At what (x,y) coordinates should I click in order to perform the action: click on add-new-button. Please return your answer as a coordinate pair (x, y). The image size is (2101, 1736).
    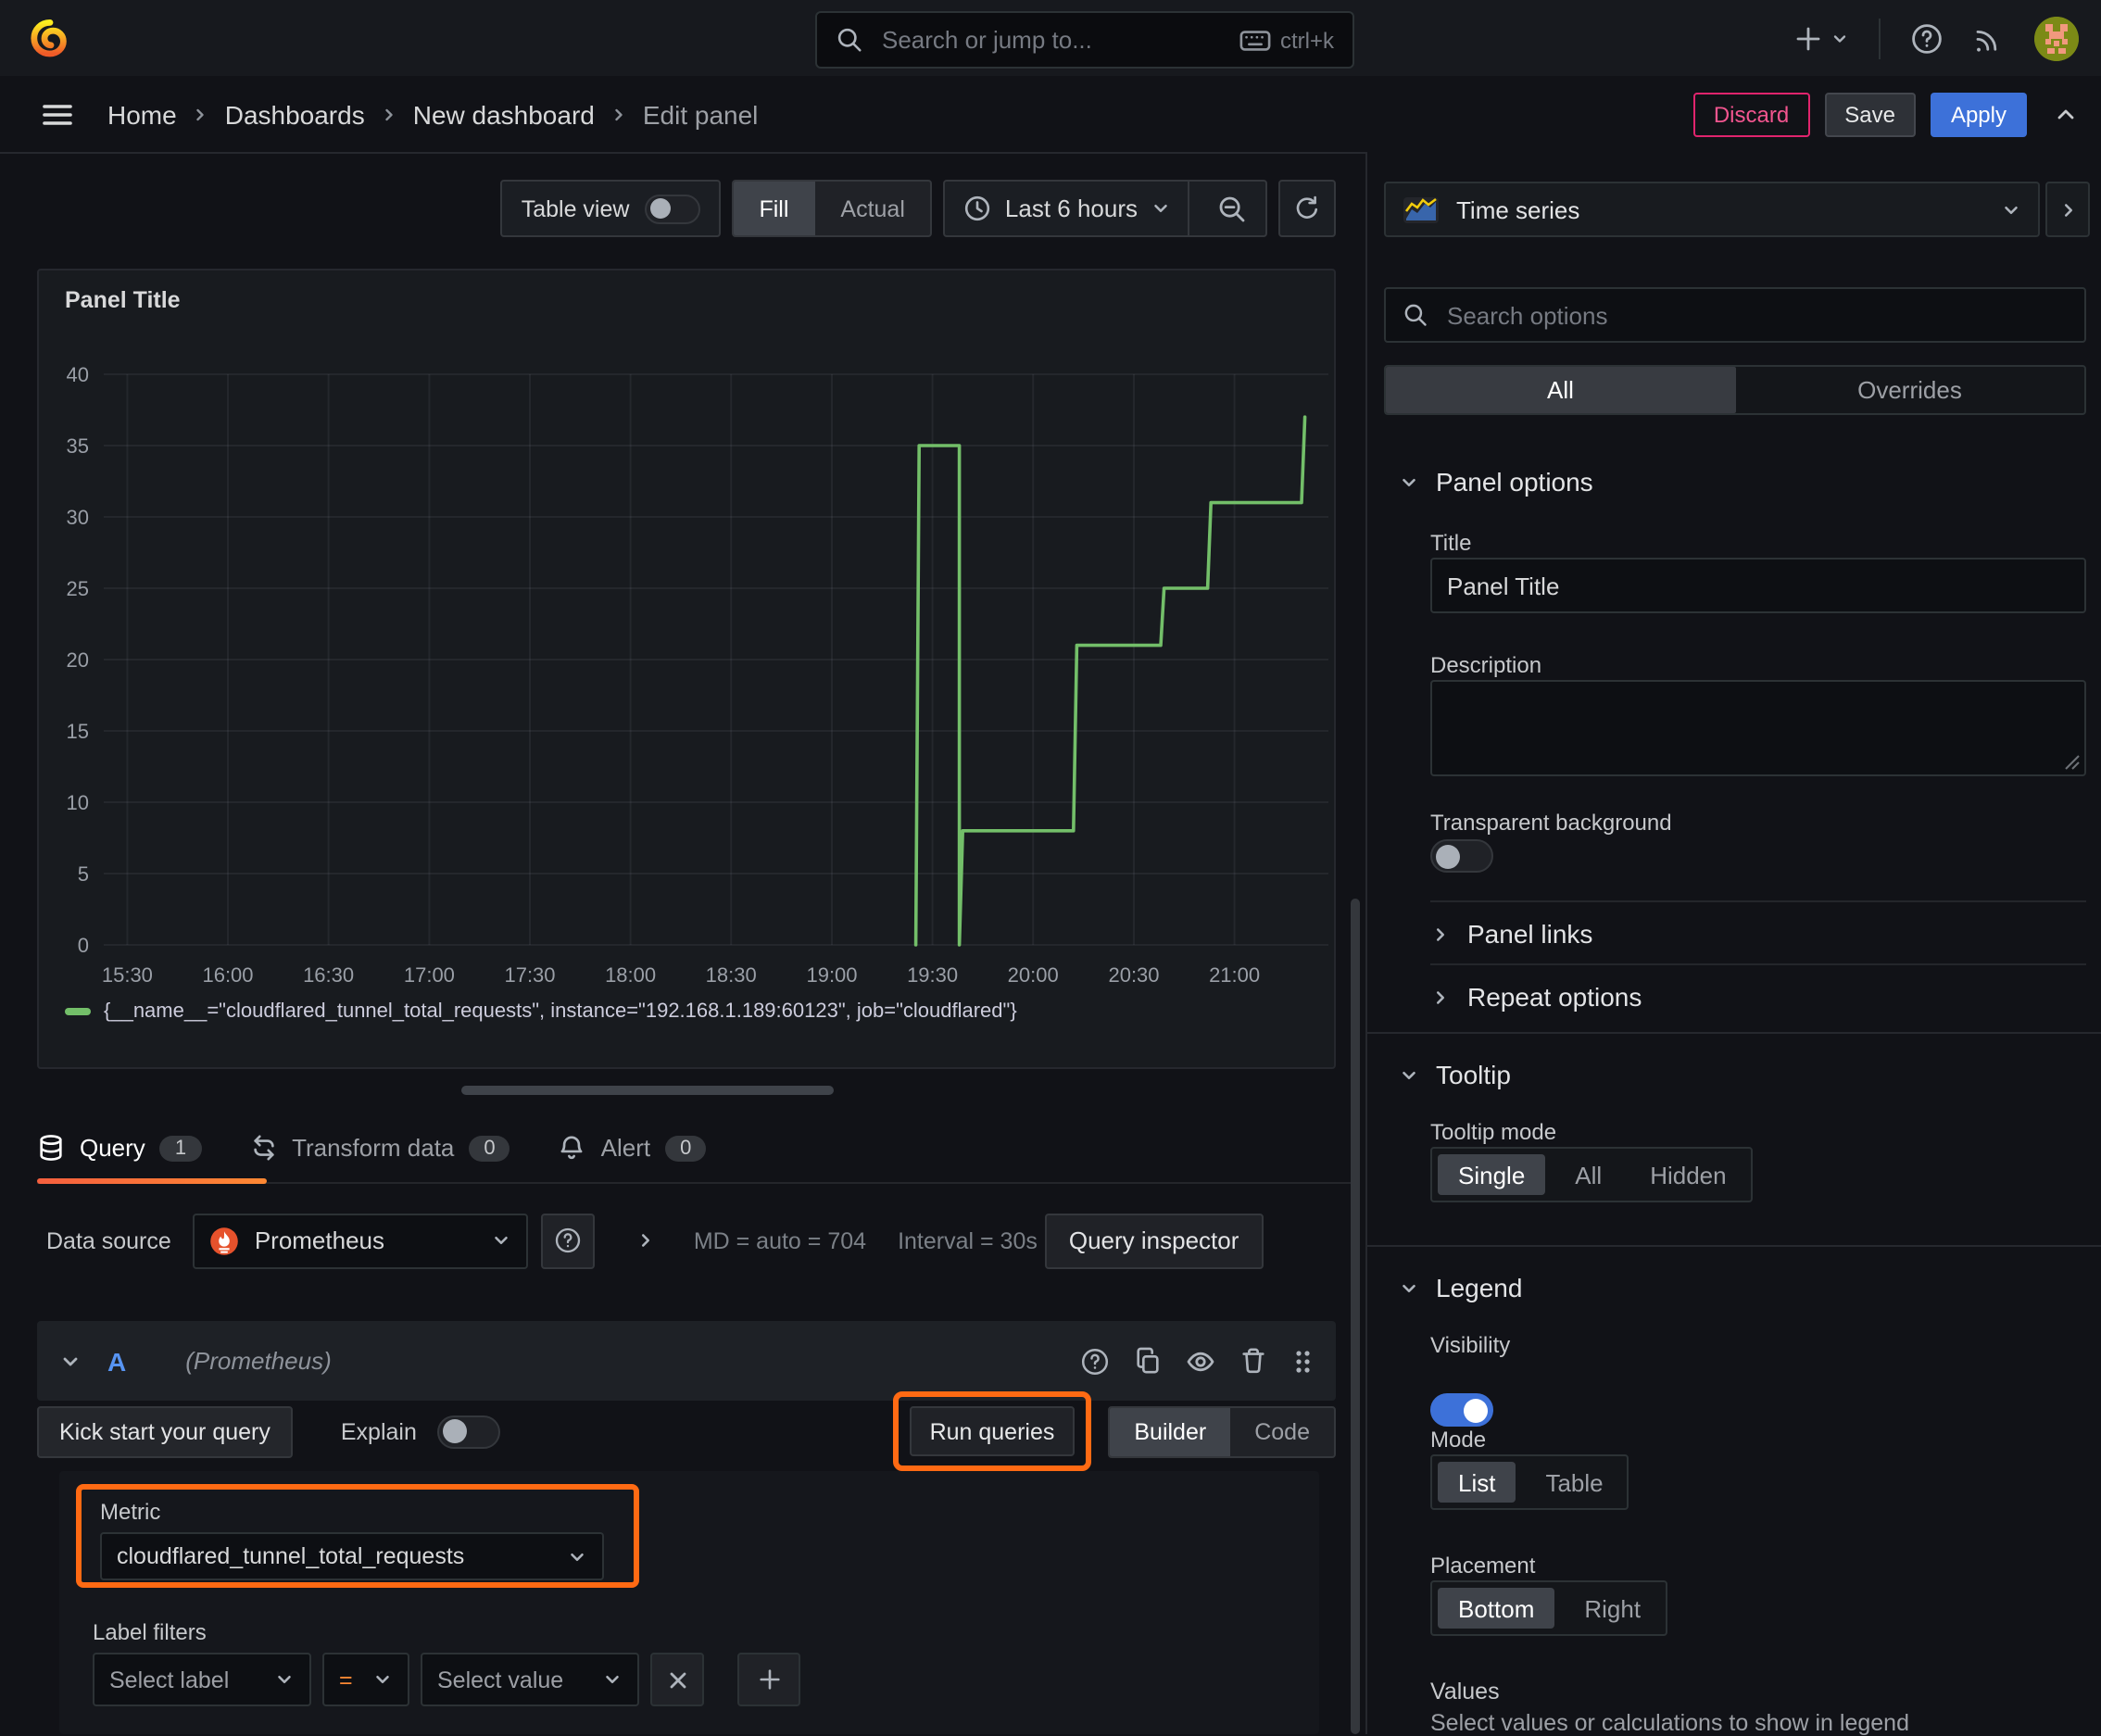
    Looking at the image, I should click on (1821, 38).